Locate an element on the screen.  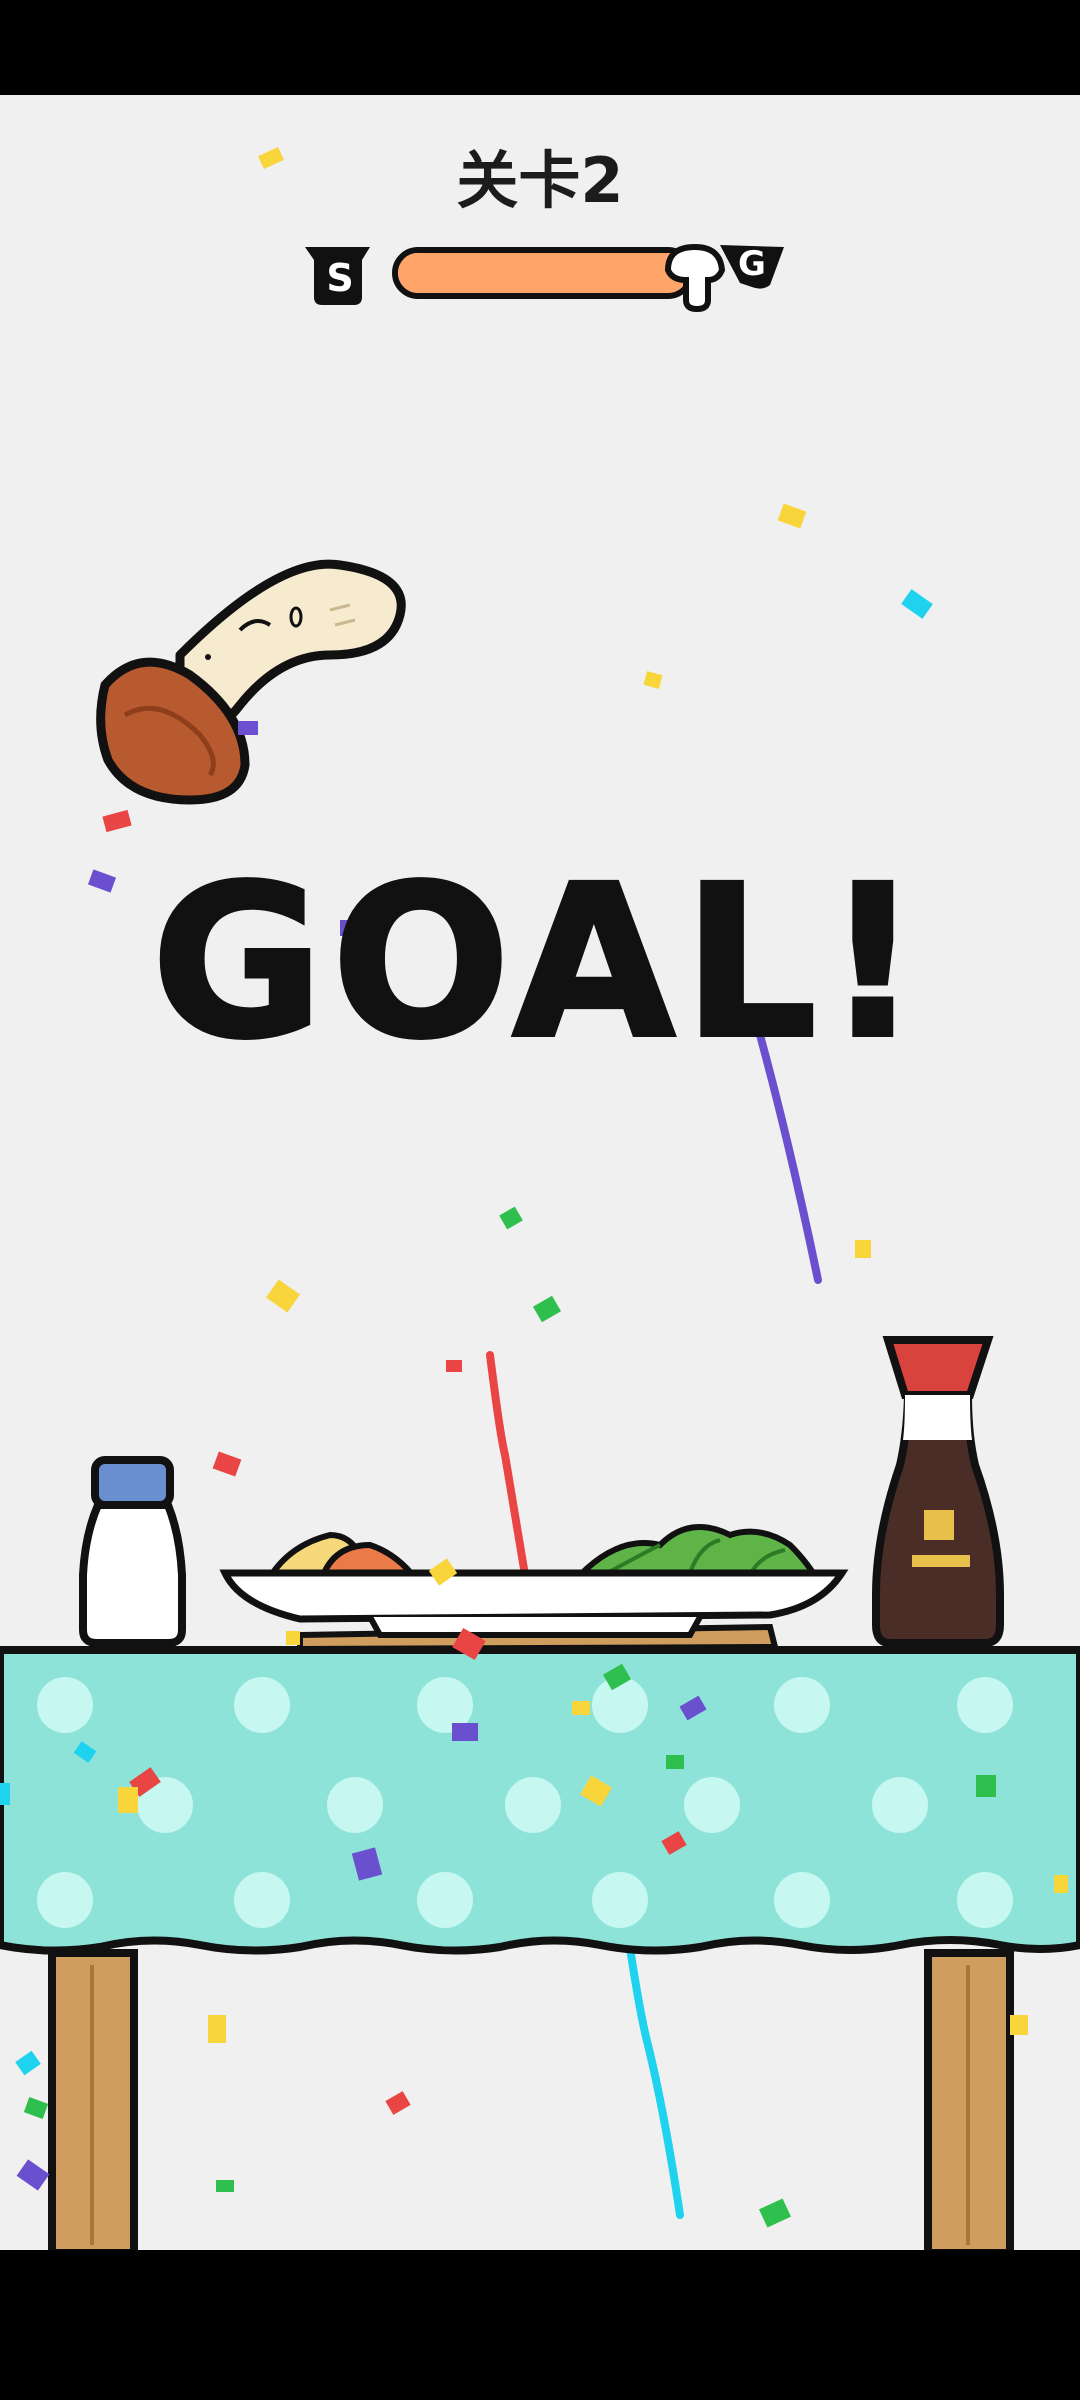
soy-sauce-bottle is located at coordinates (938, 1491).